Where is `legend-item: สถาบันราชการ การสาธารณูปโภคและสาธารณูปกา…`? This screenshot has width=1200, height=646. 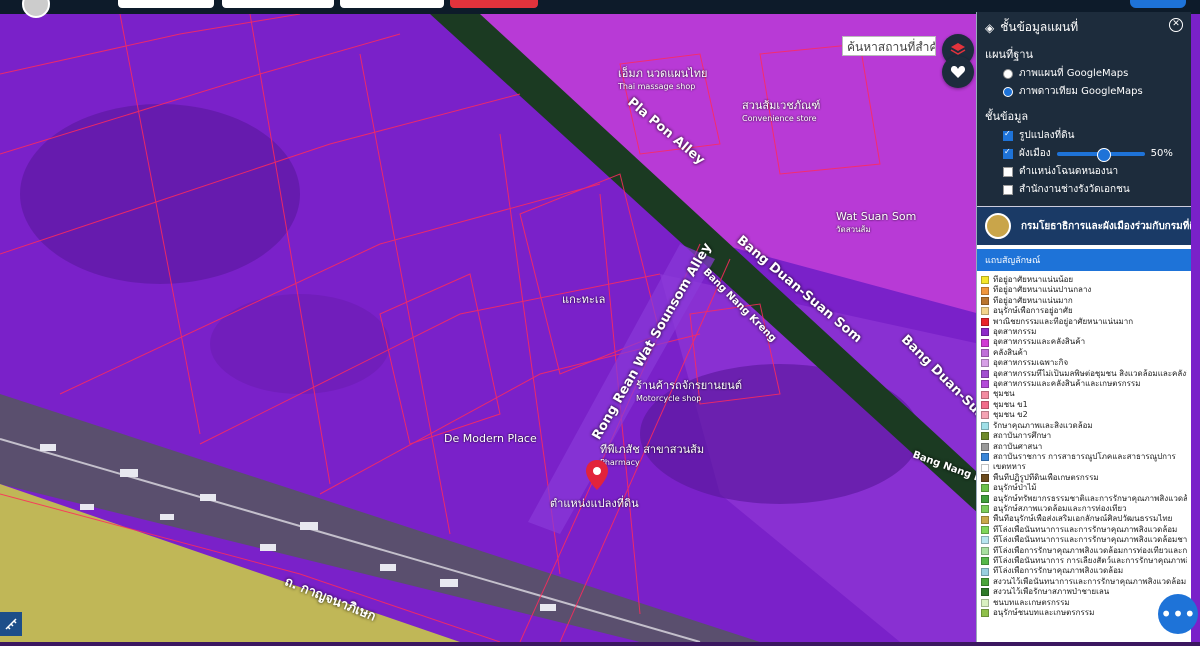 legend-item: สถาบันราชการ การสาธารณูปโภคและสาธารณูปกา… is located at coordinates (1084, 457).